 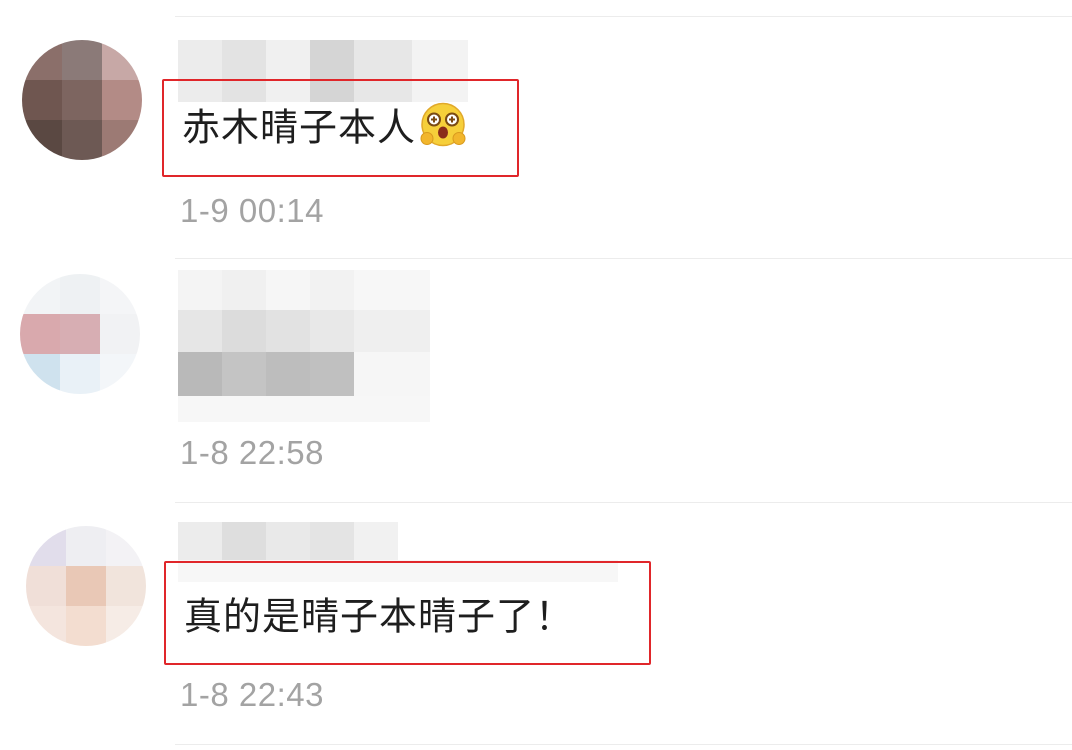 What do you see at coordinates (252, 694) in the screenshot?
I see `comment-timestamp: 1-8 22:43` at bounding box center [252, 694].